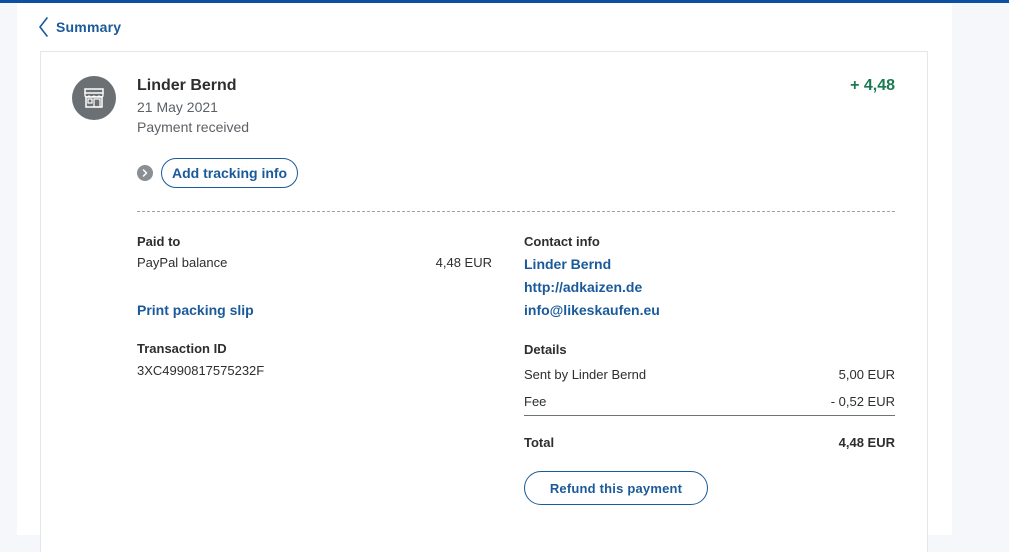 Image resolution: width=1009 pixels, height=552 pixels. I want to click on section-divider, so click(516, 211).